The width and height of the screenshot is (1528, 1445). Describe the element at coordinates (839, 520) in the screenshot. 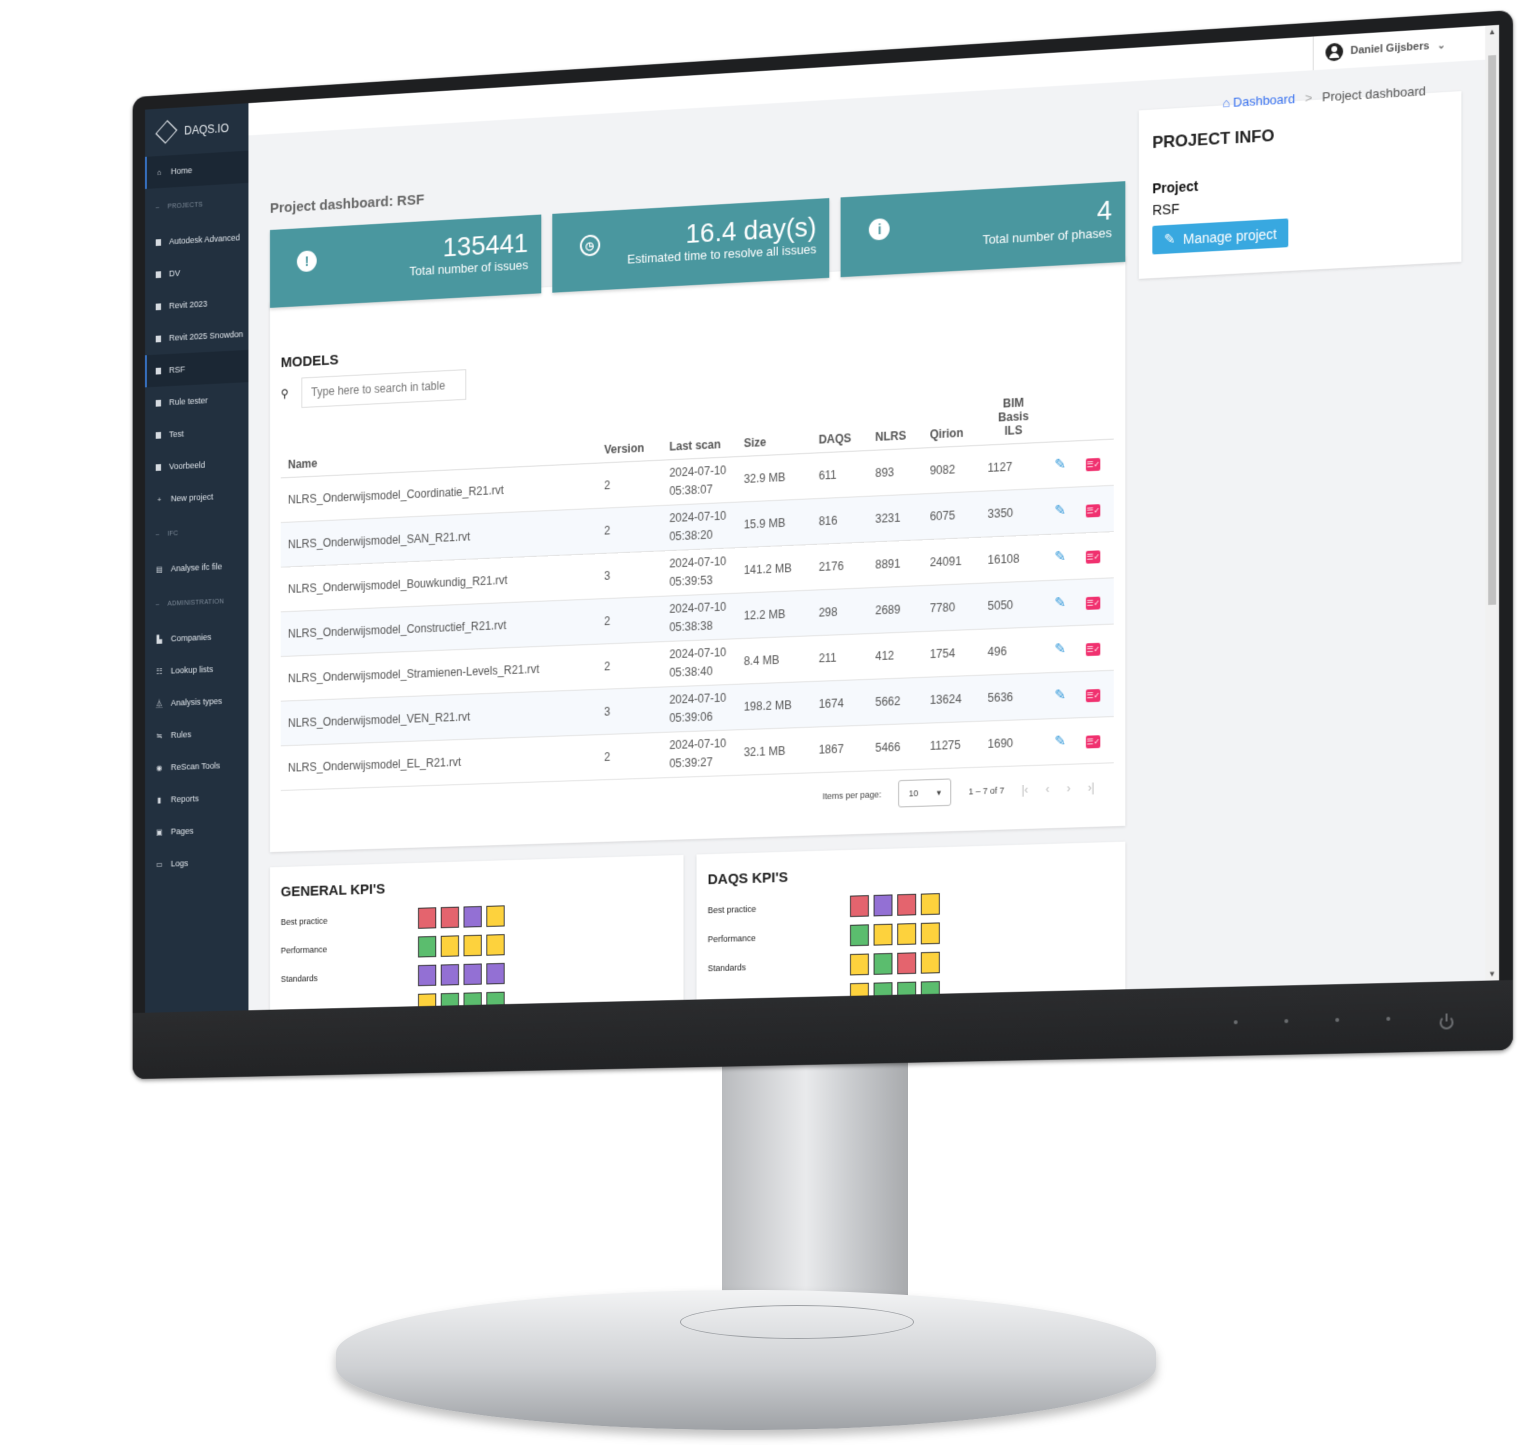

I see `cell-daqs: 816` at that location.